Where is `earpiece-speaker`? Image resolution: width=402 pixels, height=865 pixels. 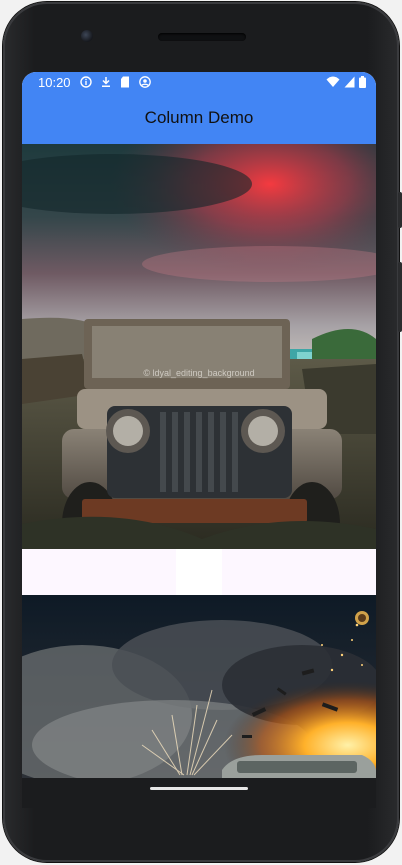
earpiece-speaker is located at coordinates (202, 37).